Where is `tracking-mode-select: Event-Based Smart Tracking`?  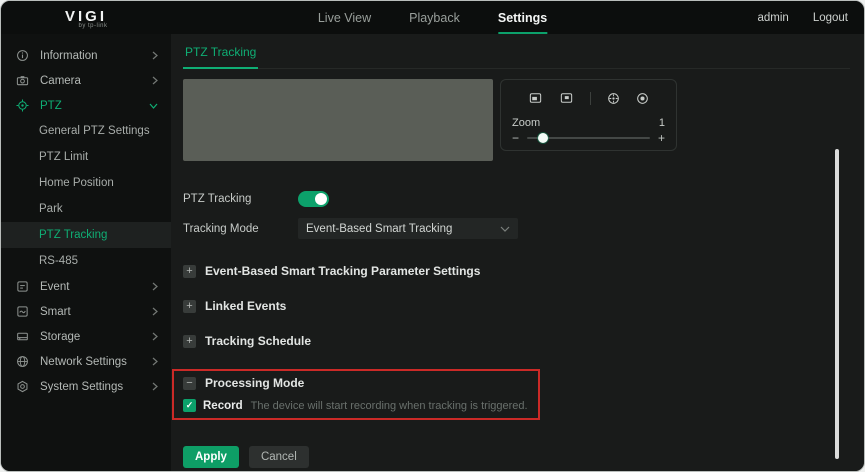 tracking-mode-select: Event-Based Smart Tracking is located at coordinates (408, 228).